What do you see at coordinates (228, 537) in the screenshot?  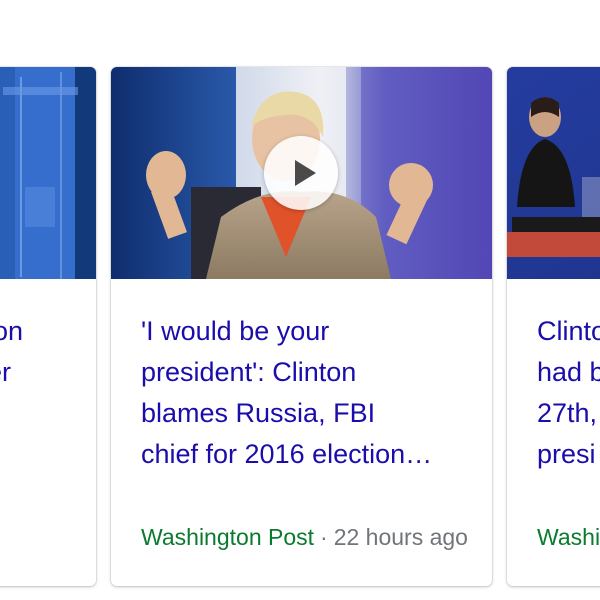 I see `news-source: Washington Post` at bounding box center [228, 537].